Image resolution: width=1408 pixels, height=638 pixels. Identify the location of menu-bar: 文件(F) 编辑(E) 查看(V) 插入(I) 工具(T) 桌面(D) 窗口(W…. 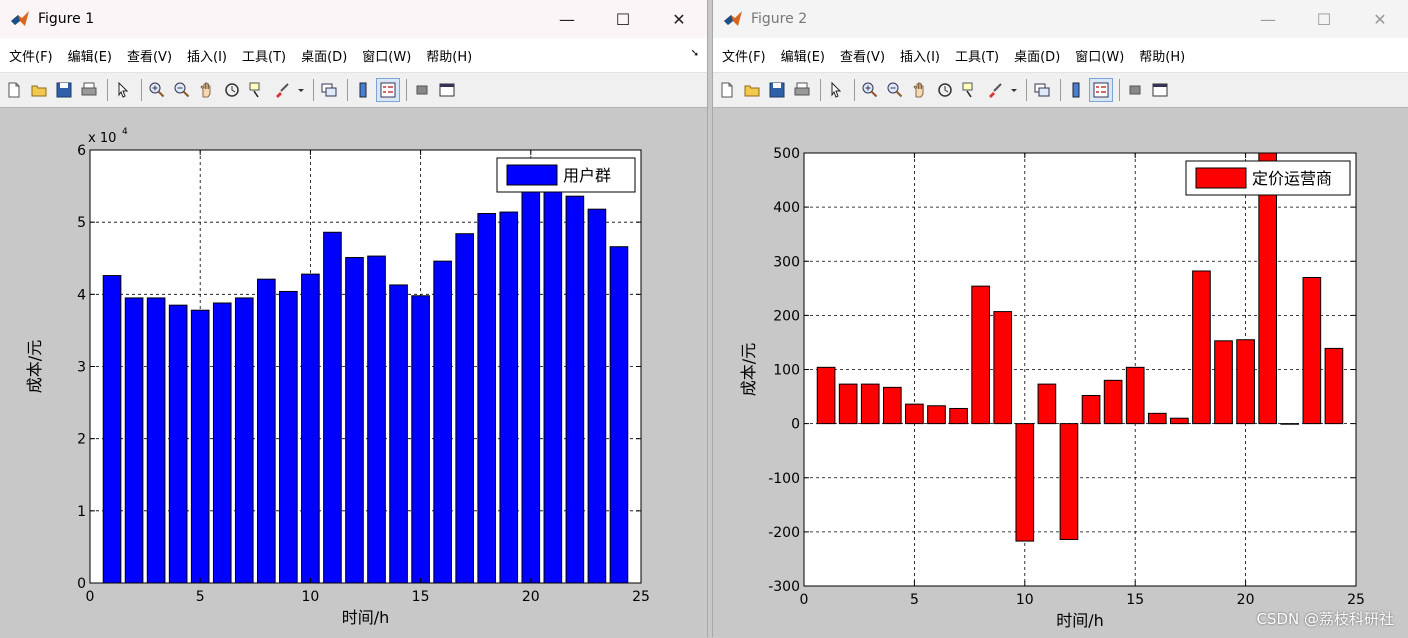
(1060, 55).